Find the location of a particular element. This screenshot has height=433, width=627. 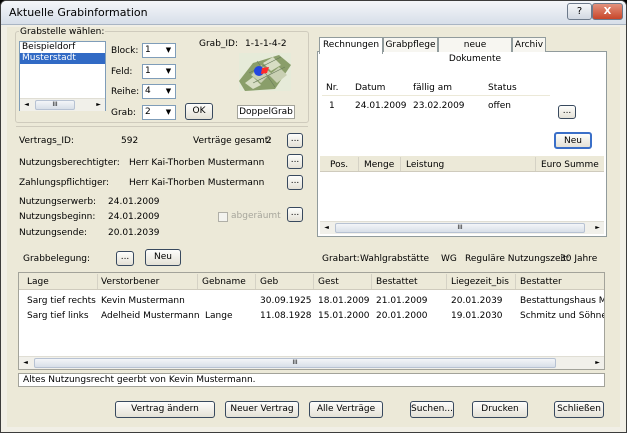

nutzungszeit-label: Reguläre Nutzungszeit: is located at coordinates (517, 259).